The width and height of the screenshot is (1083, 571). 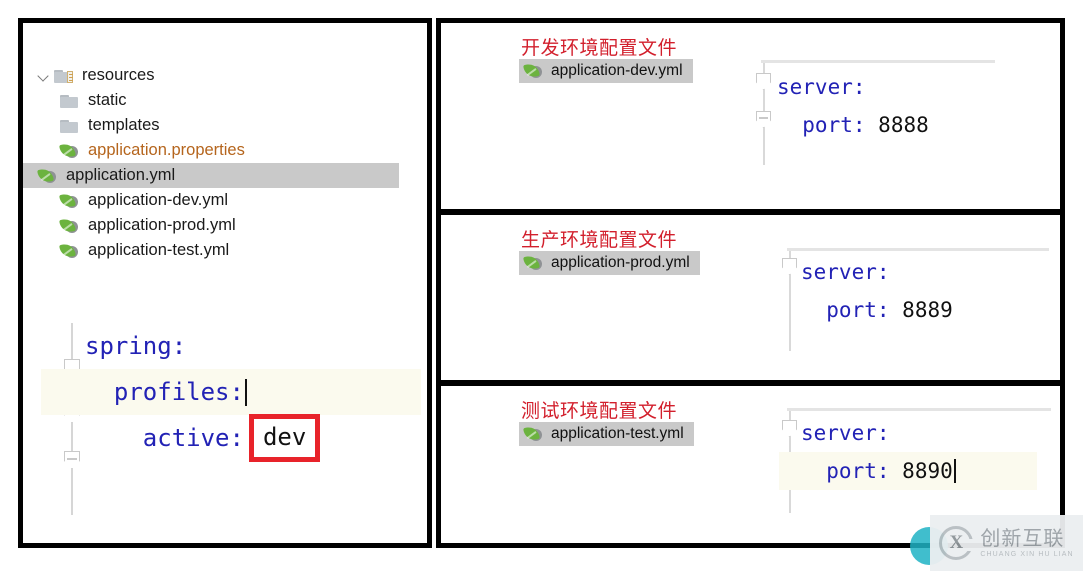 I want to click on code-line-port: port: 8889, so click(x=919, y=310).